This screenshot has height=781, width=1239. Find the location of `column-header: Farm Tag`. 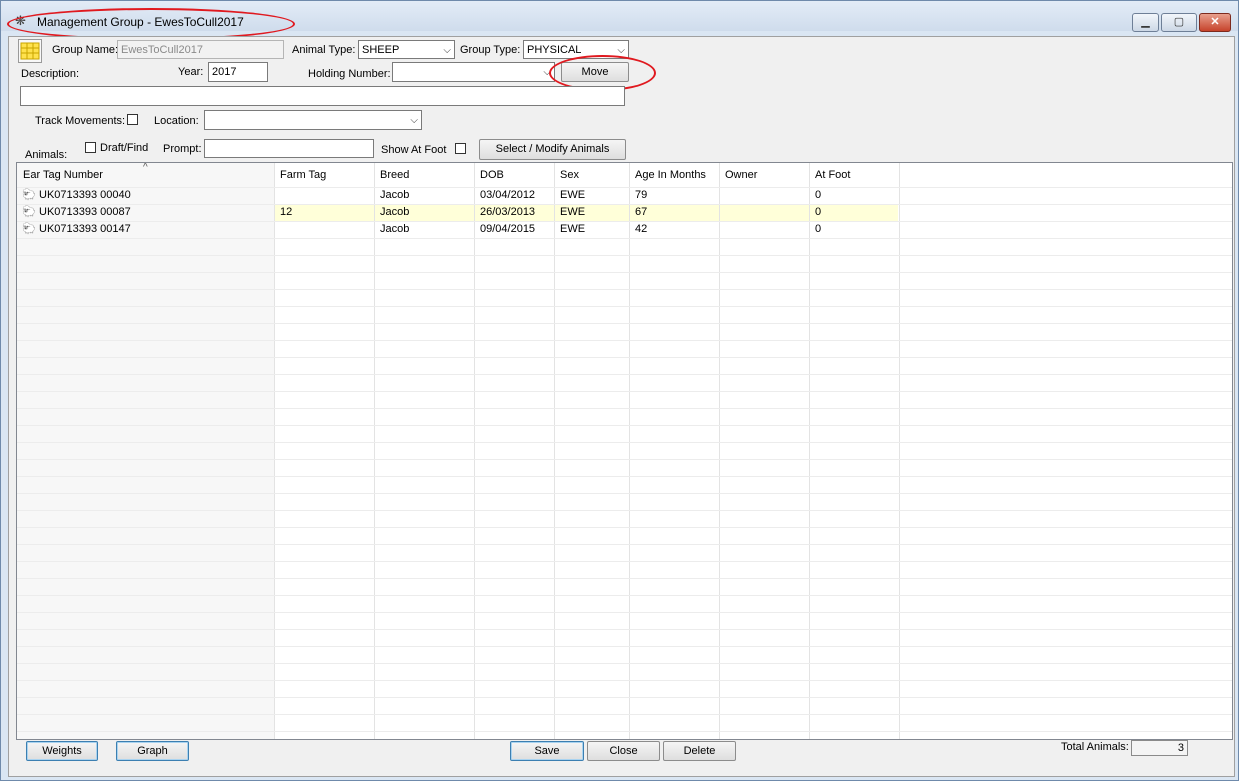

column-header: Farm Tag is located at coordinates (303, 175).